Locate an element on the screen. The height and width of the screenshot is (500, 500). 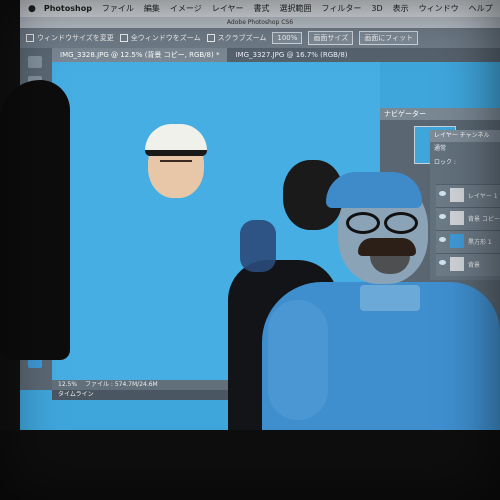
man-arm is located at coordinates (298, 360).